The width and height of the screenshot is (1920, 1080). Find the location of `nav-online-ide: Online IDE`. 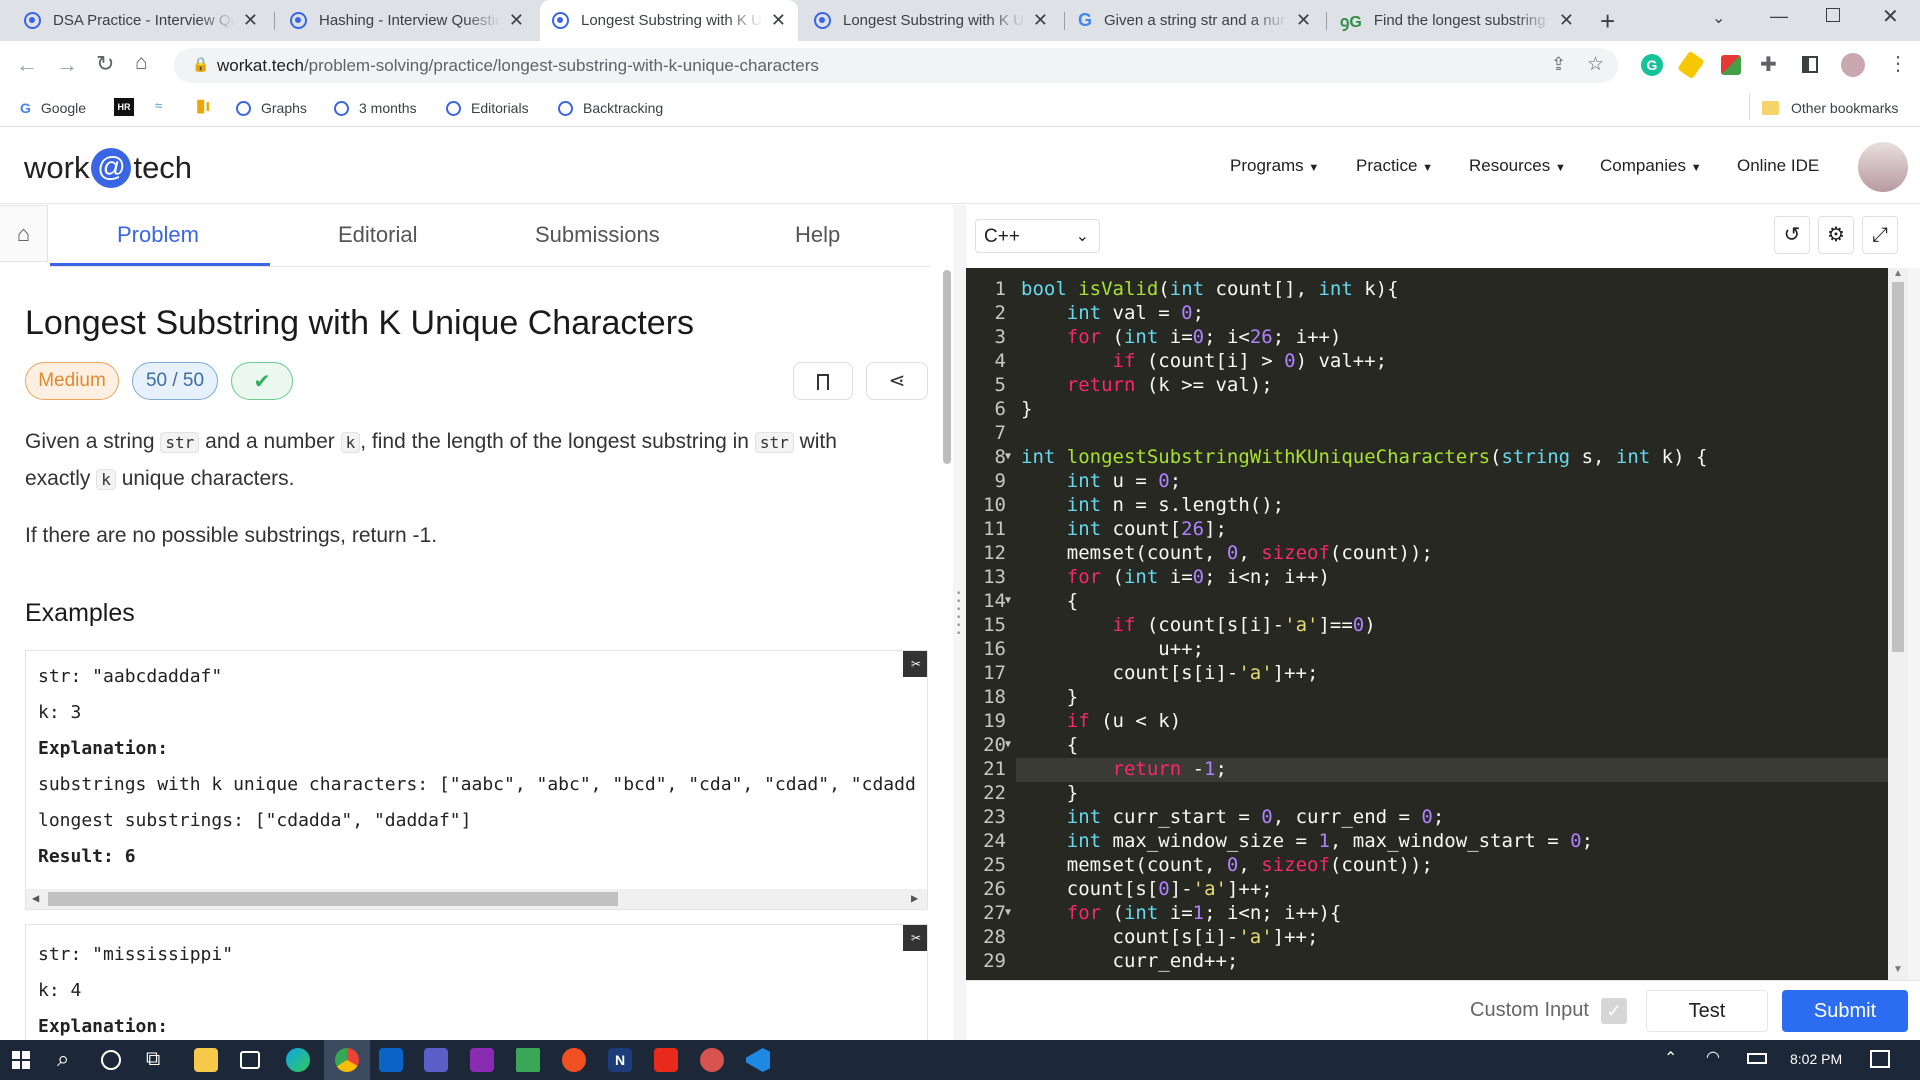

nav-online-ide: Online IDE is located at coordinates (1778, 166).